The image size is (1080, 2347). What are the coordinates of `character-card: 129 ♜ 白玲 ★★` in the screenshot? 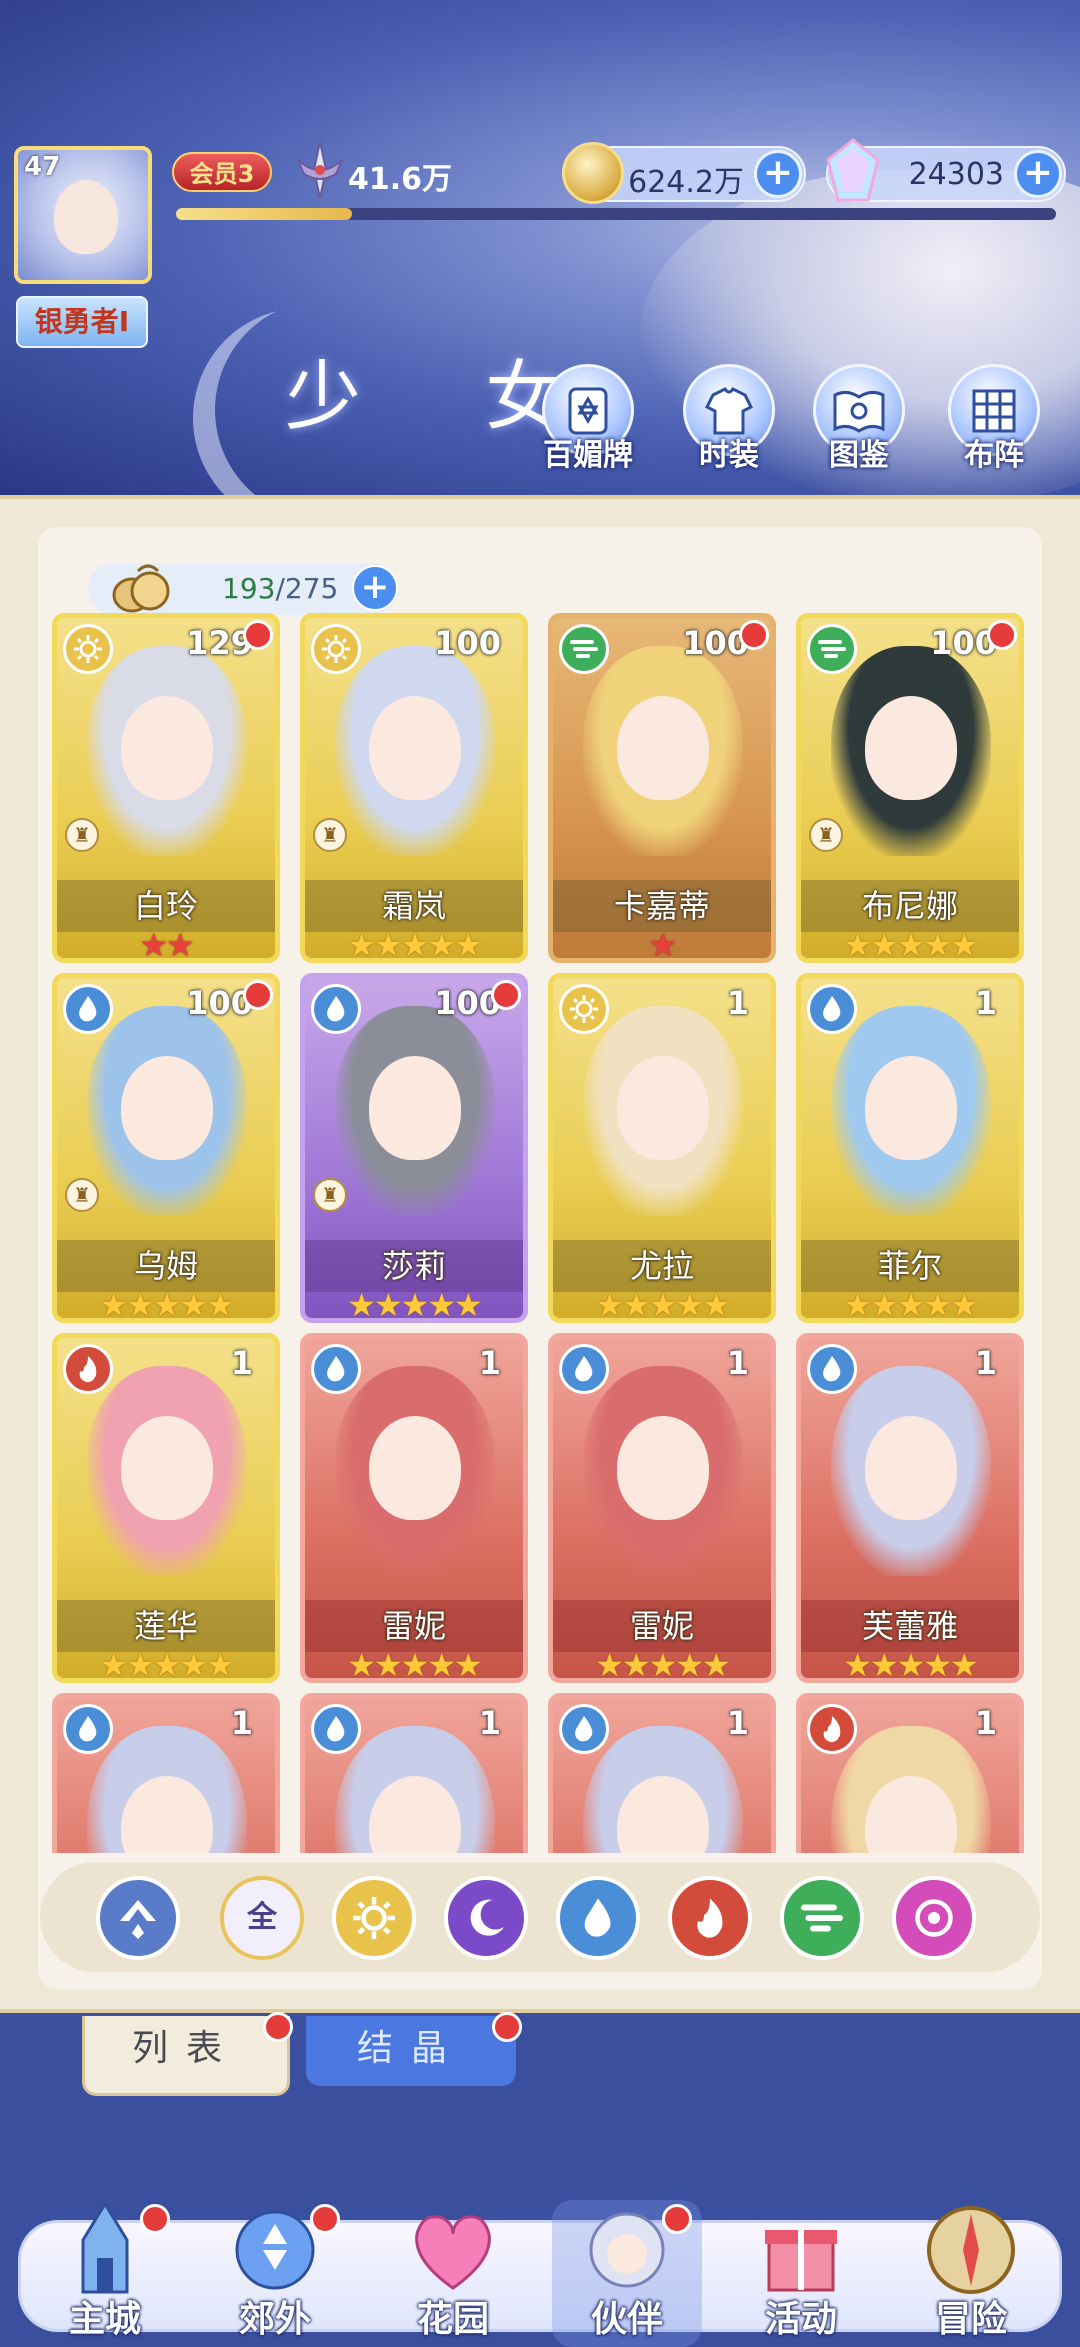 It's located at (166, 788).